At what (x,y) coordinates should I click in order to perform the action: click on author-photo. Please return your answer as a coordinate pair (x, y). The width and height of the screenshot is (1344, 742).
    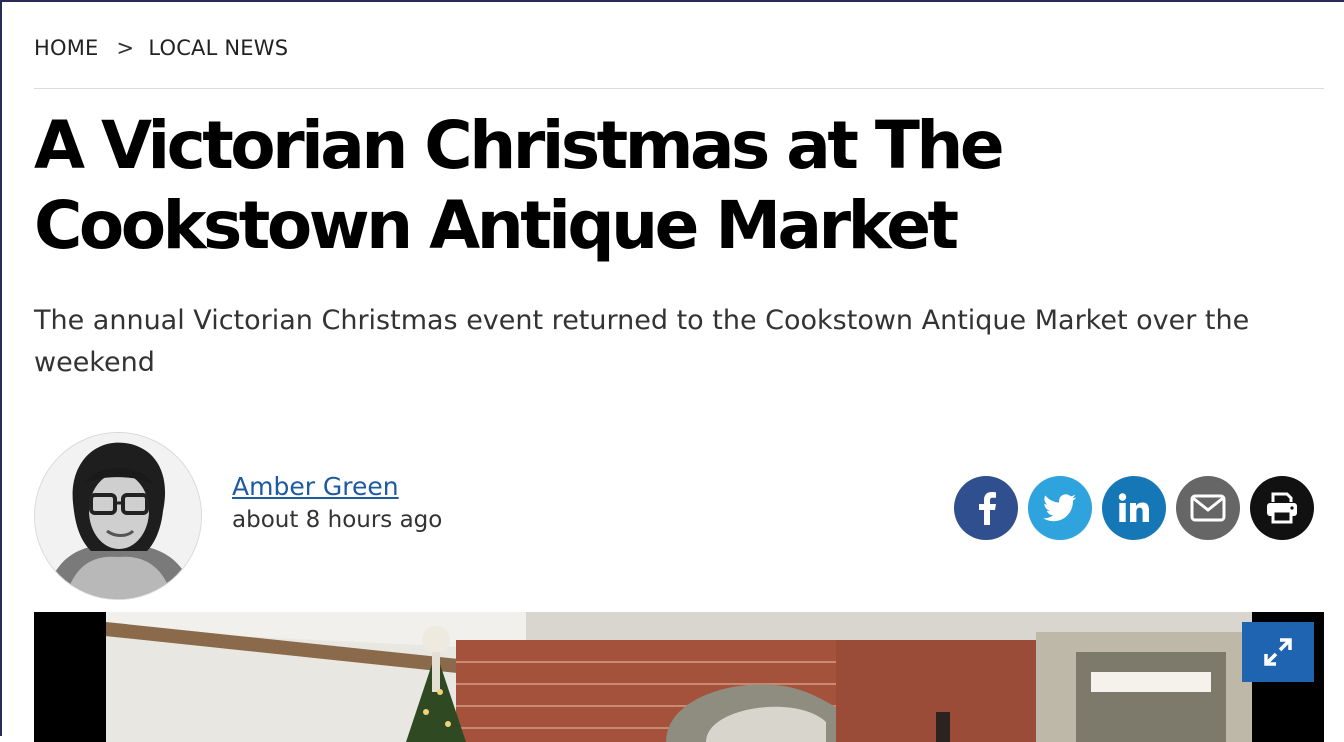
    Looking at the image, I should click on (118, 516).